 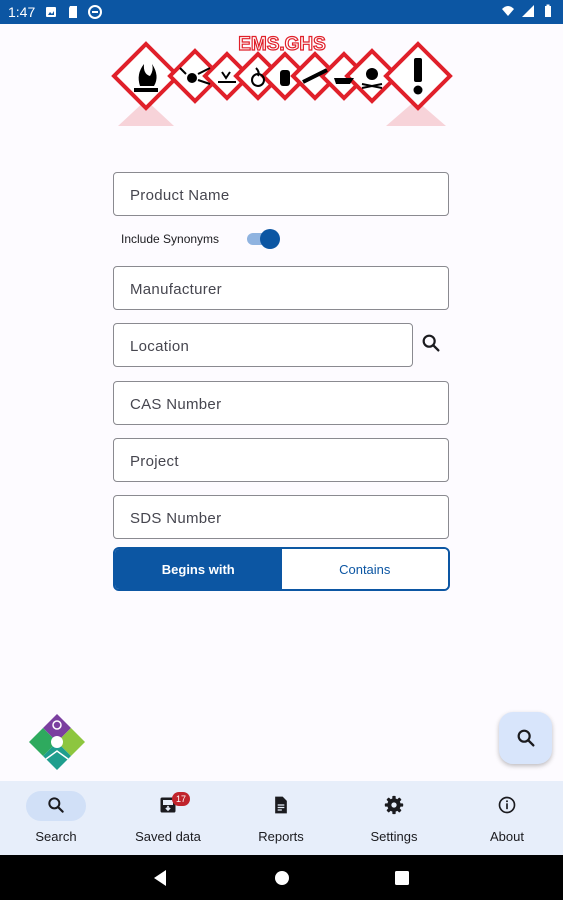 I want to click on saved-data-badge: 17, so click(x=181, y=799).